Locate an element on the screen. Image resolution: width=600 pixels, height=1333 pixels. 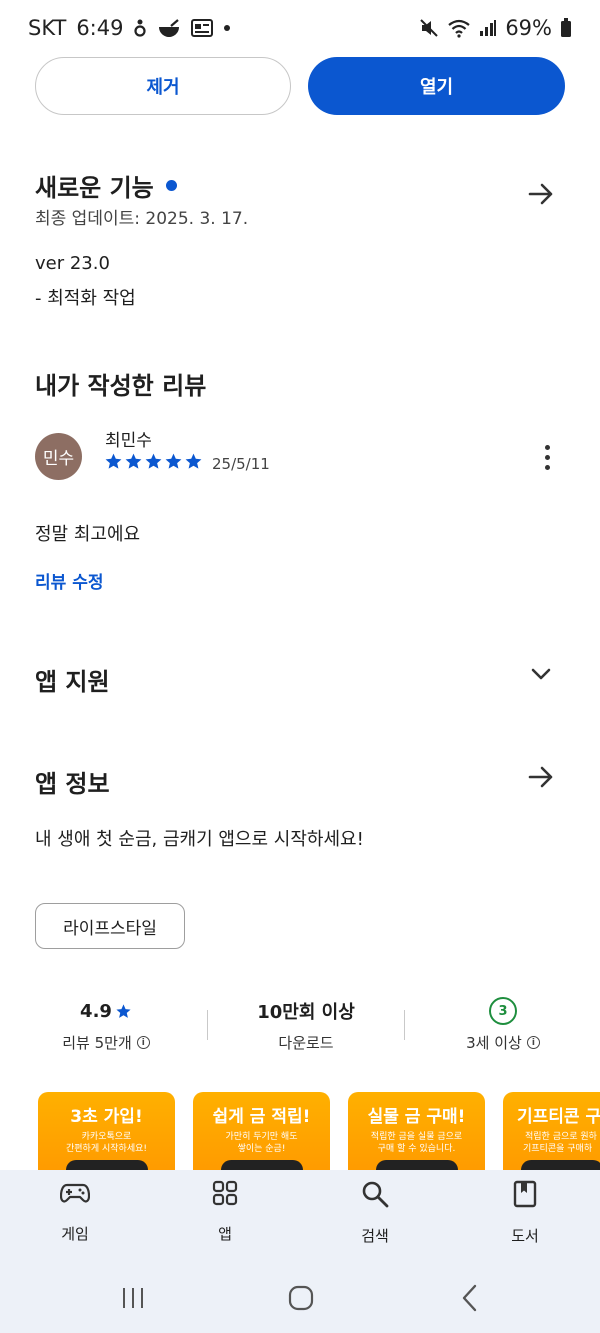
nav-label-books: 도서 is located at coordinates (525, 1236).